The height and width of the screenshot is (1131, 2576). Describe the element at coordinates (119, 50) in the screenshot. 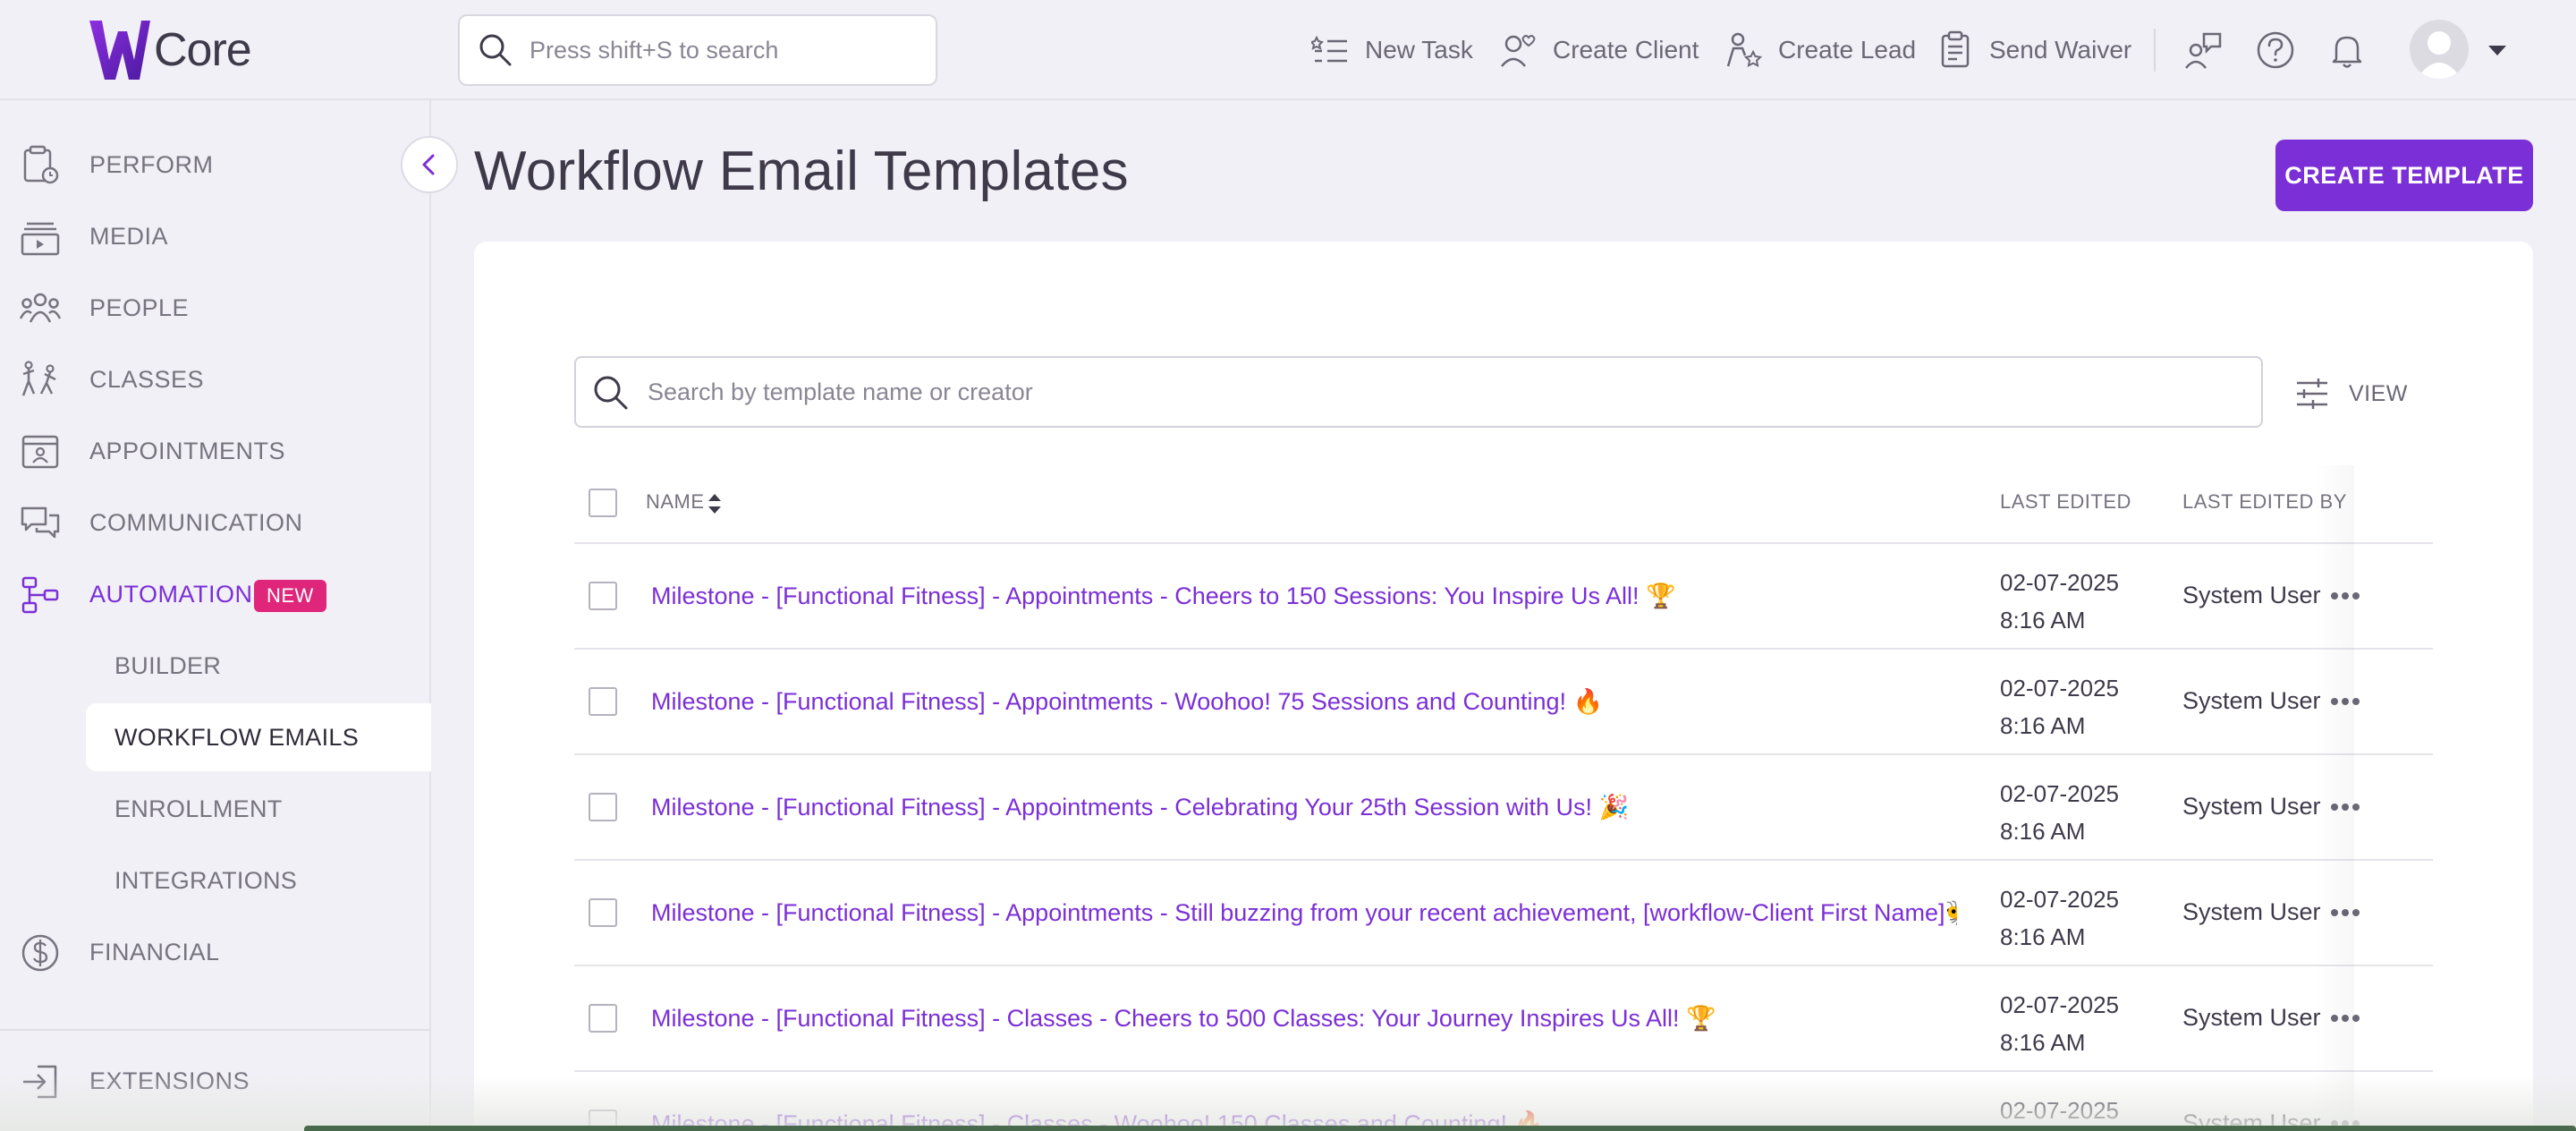

I see `w-logo-icon` at that location.